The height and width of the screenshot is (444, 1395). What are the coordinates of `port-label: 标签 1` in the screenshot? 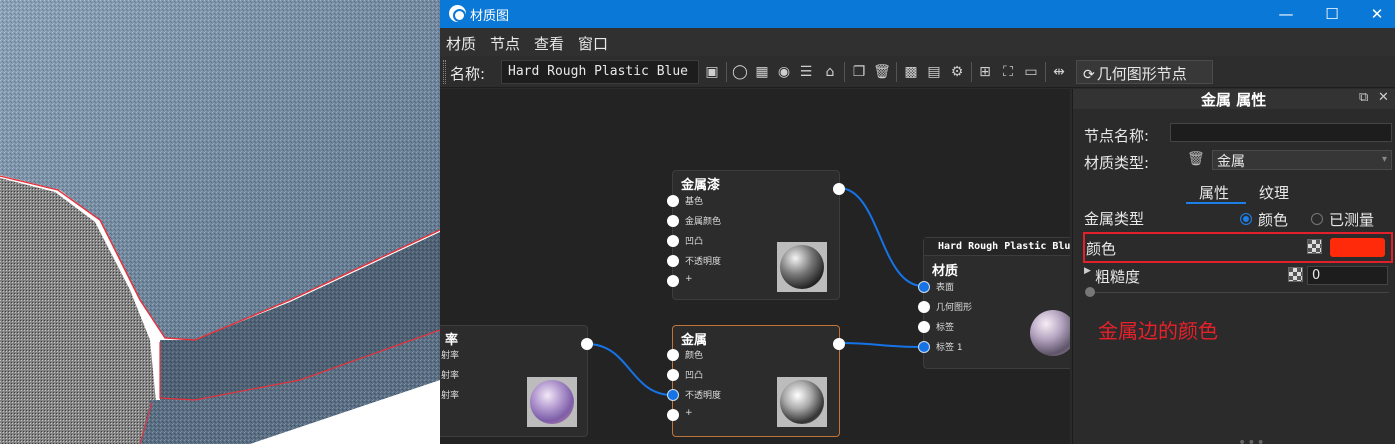 It's located at (949, 348).